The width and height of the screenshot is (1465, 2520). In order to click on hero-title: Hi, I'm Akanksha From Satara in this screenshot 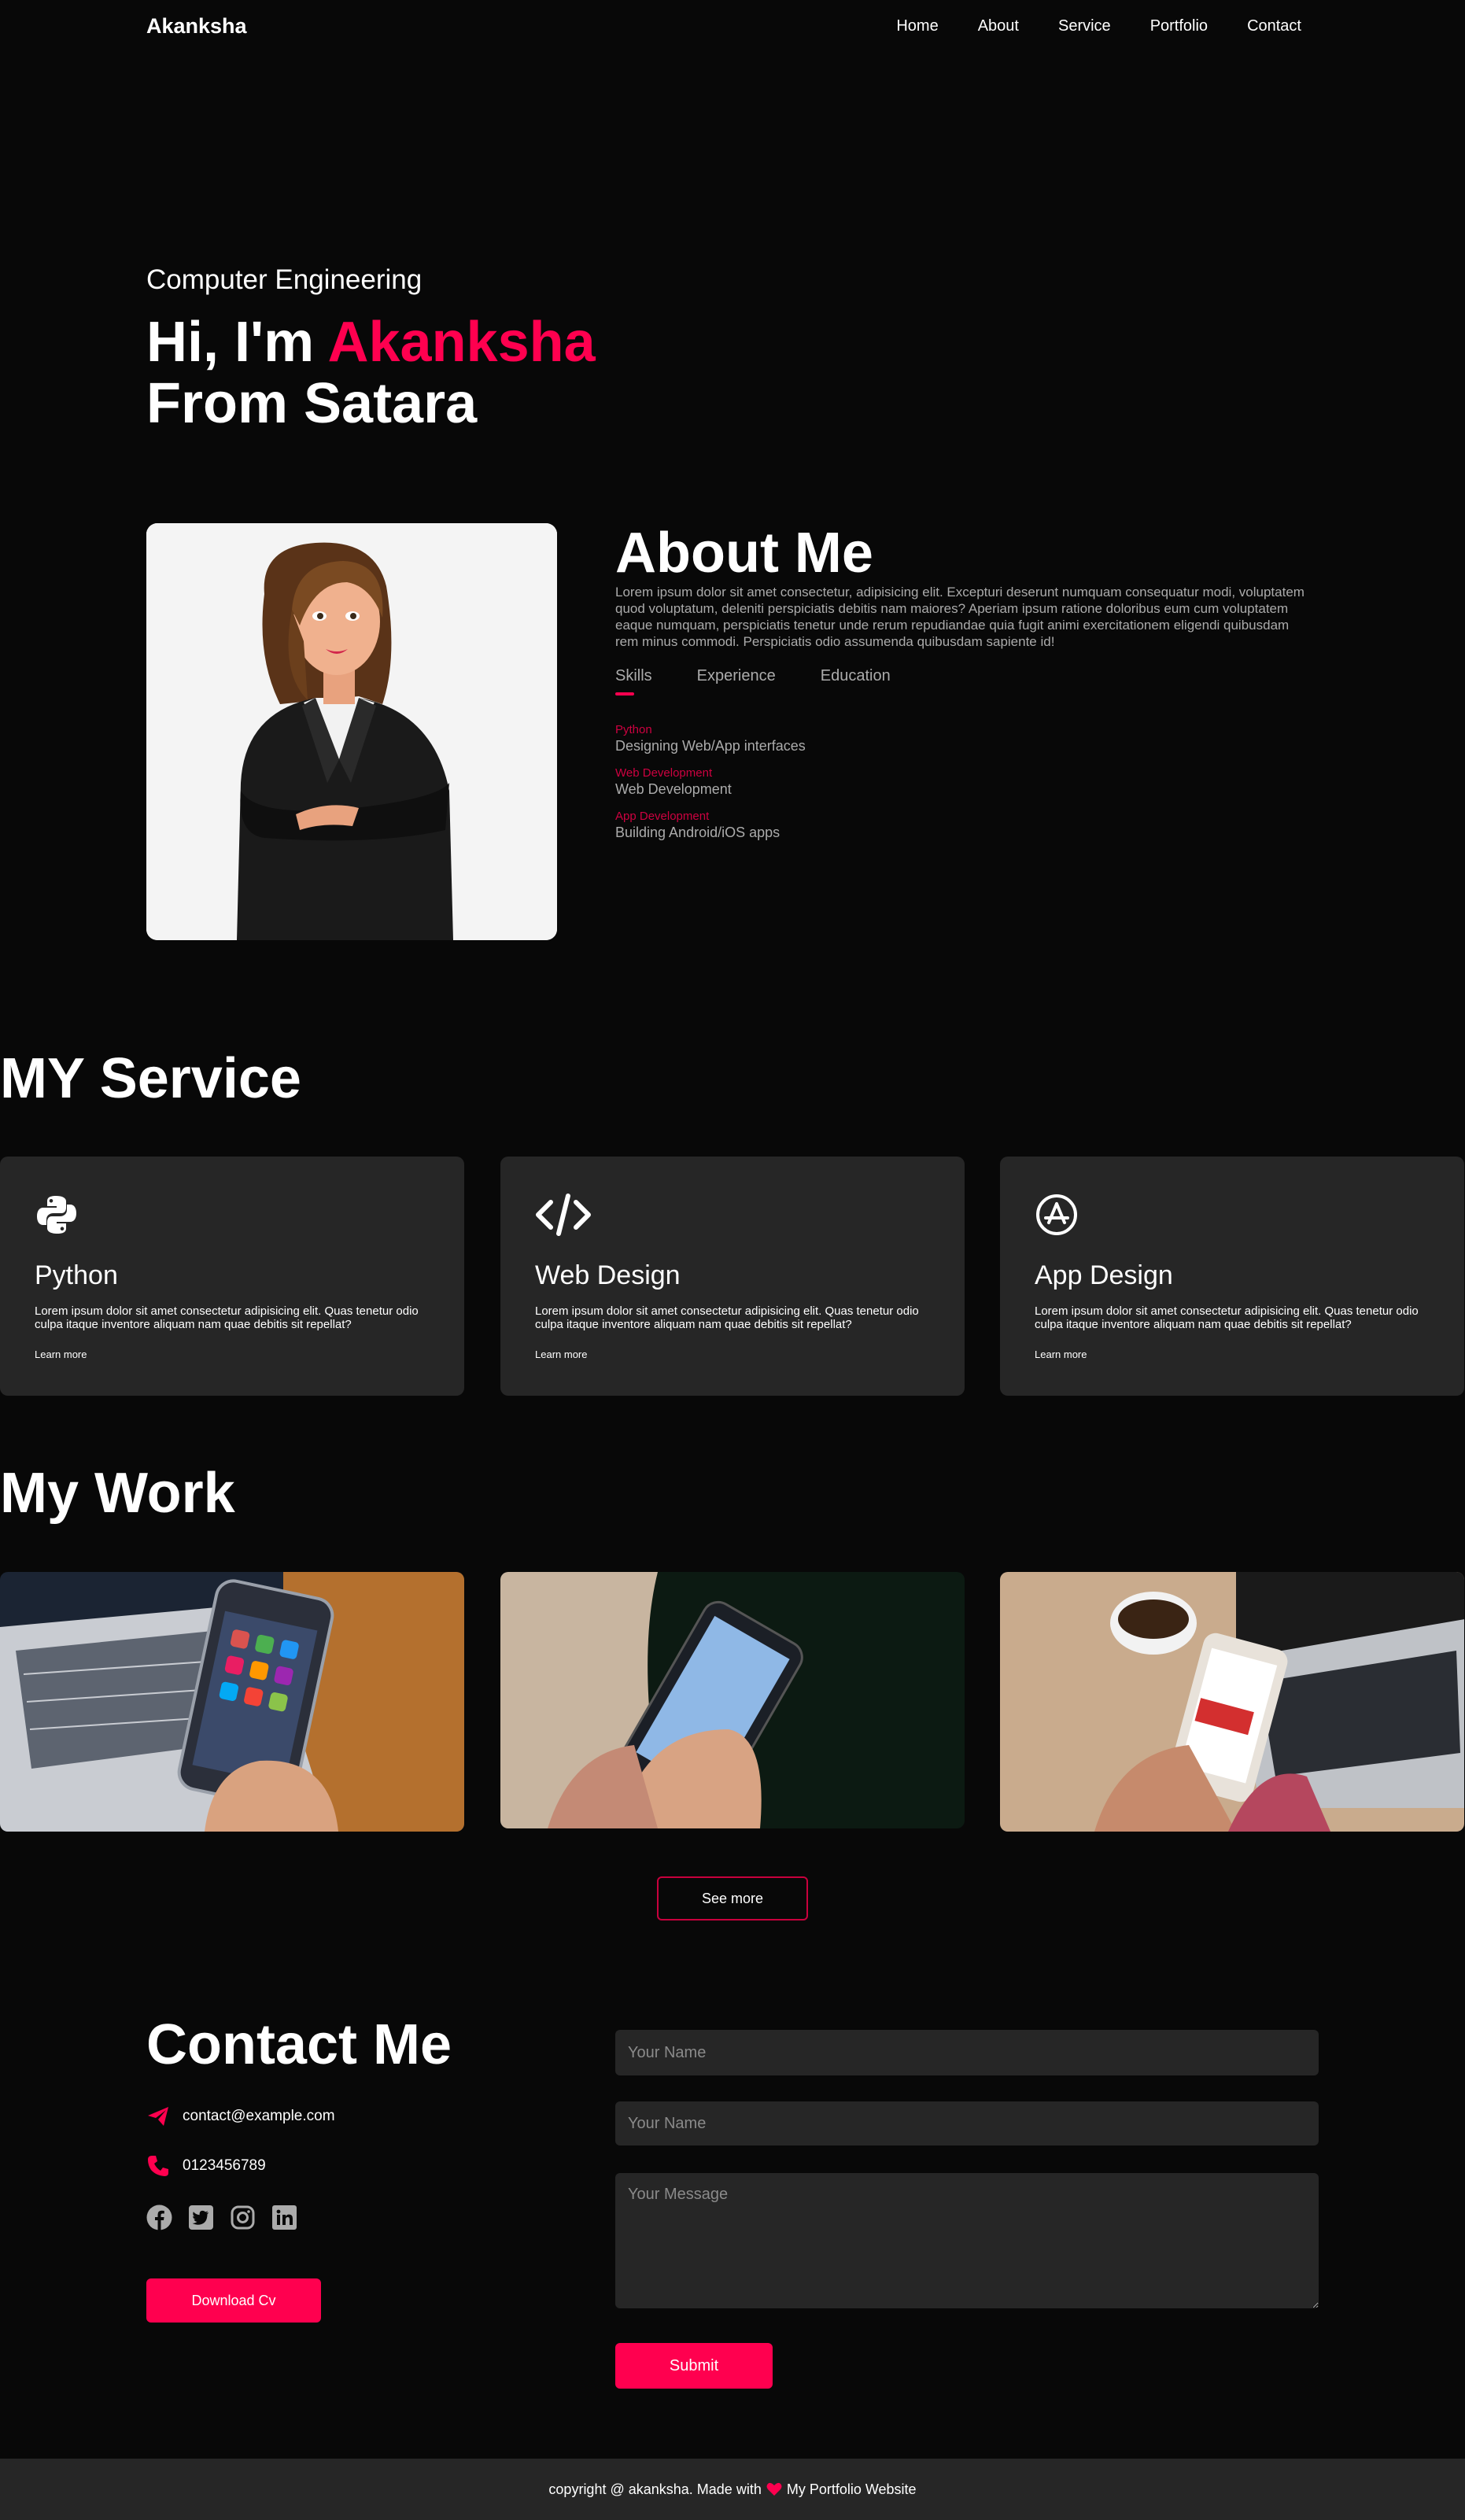, I will do `click(371, 373)`.